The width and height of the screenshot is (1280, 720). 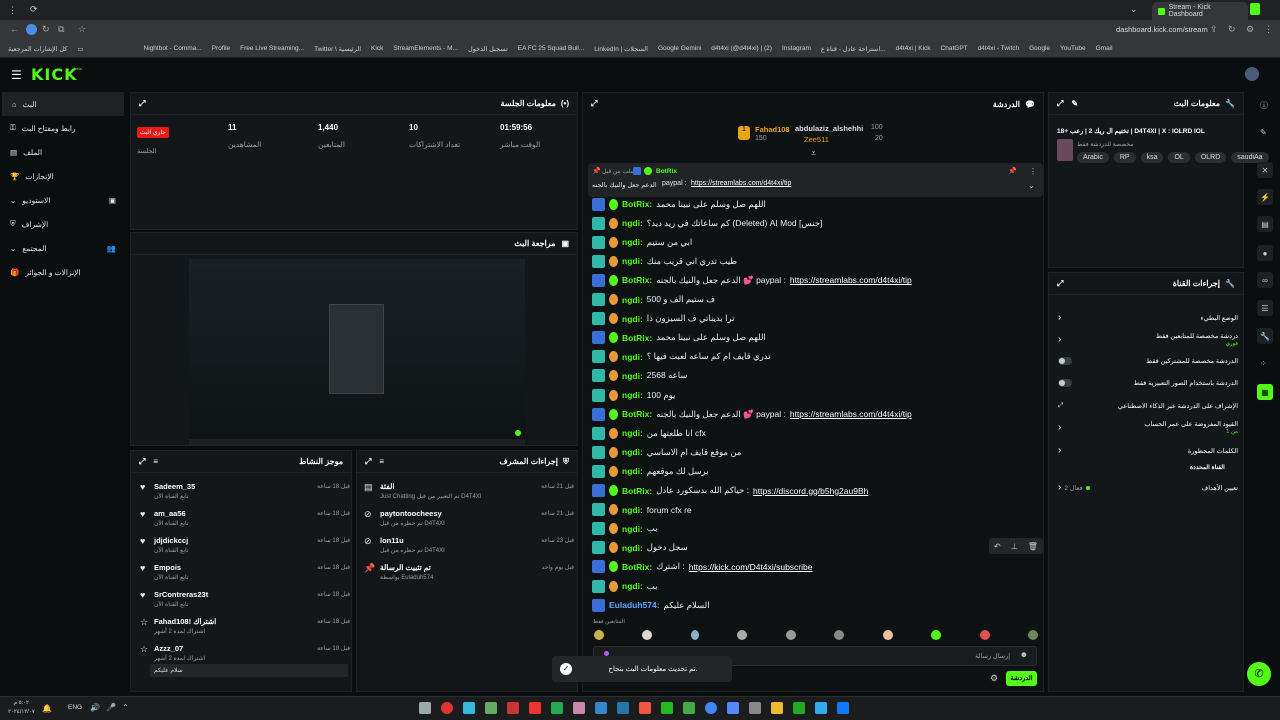 What do you see at coordinates (46, 29) in the screenshot?
I see `reload-icon: ↻` at bounding box center [46, 29].